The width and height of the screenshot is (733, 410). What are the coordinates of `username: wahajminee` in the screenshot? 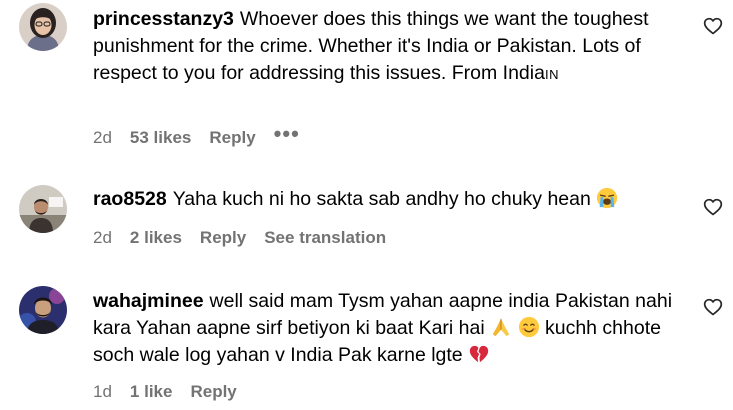 It's located at (148, 301).